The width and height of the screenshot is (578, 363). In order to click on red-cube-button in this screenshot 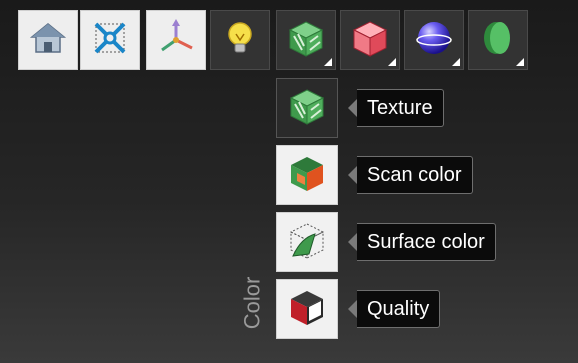, I will do `click(370, 40)`.